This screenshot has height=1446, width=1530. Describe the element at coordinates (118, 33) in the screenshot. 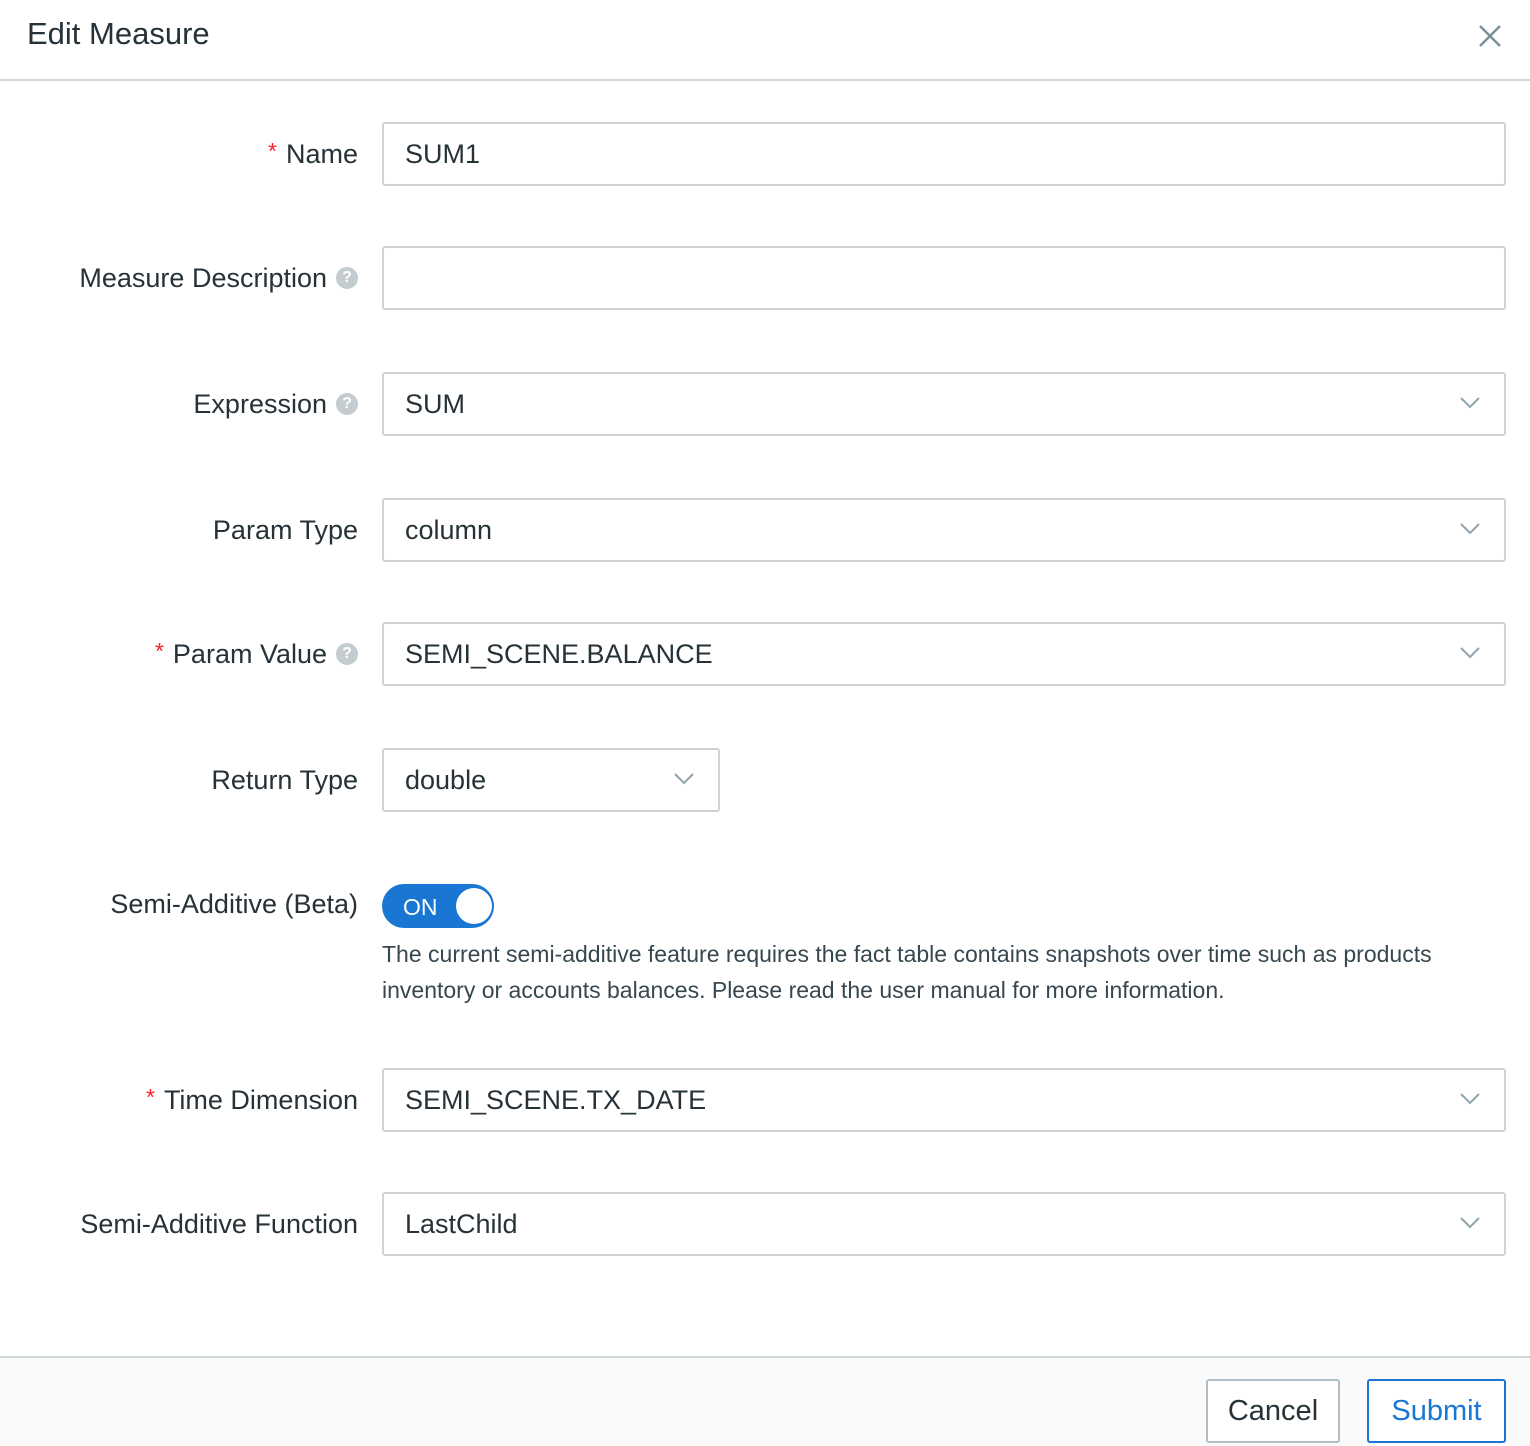

I see `dialog-title: Edit Measure` at that location.